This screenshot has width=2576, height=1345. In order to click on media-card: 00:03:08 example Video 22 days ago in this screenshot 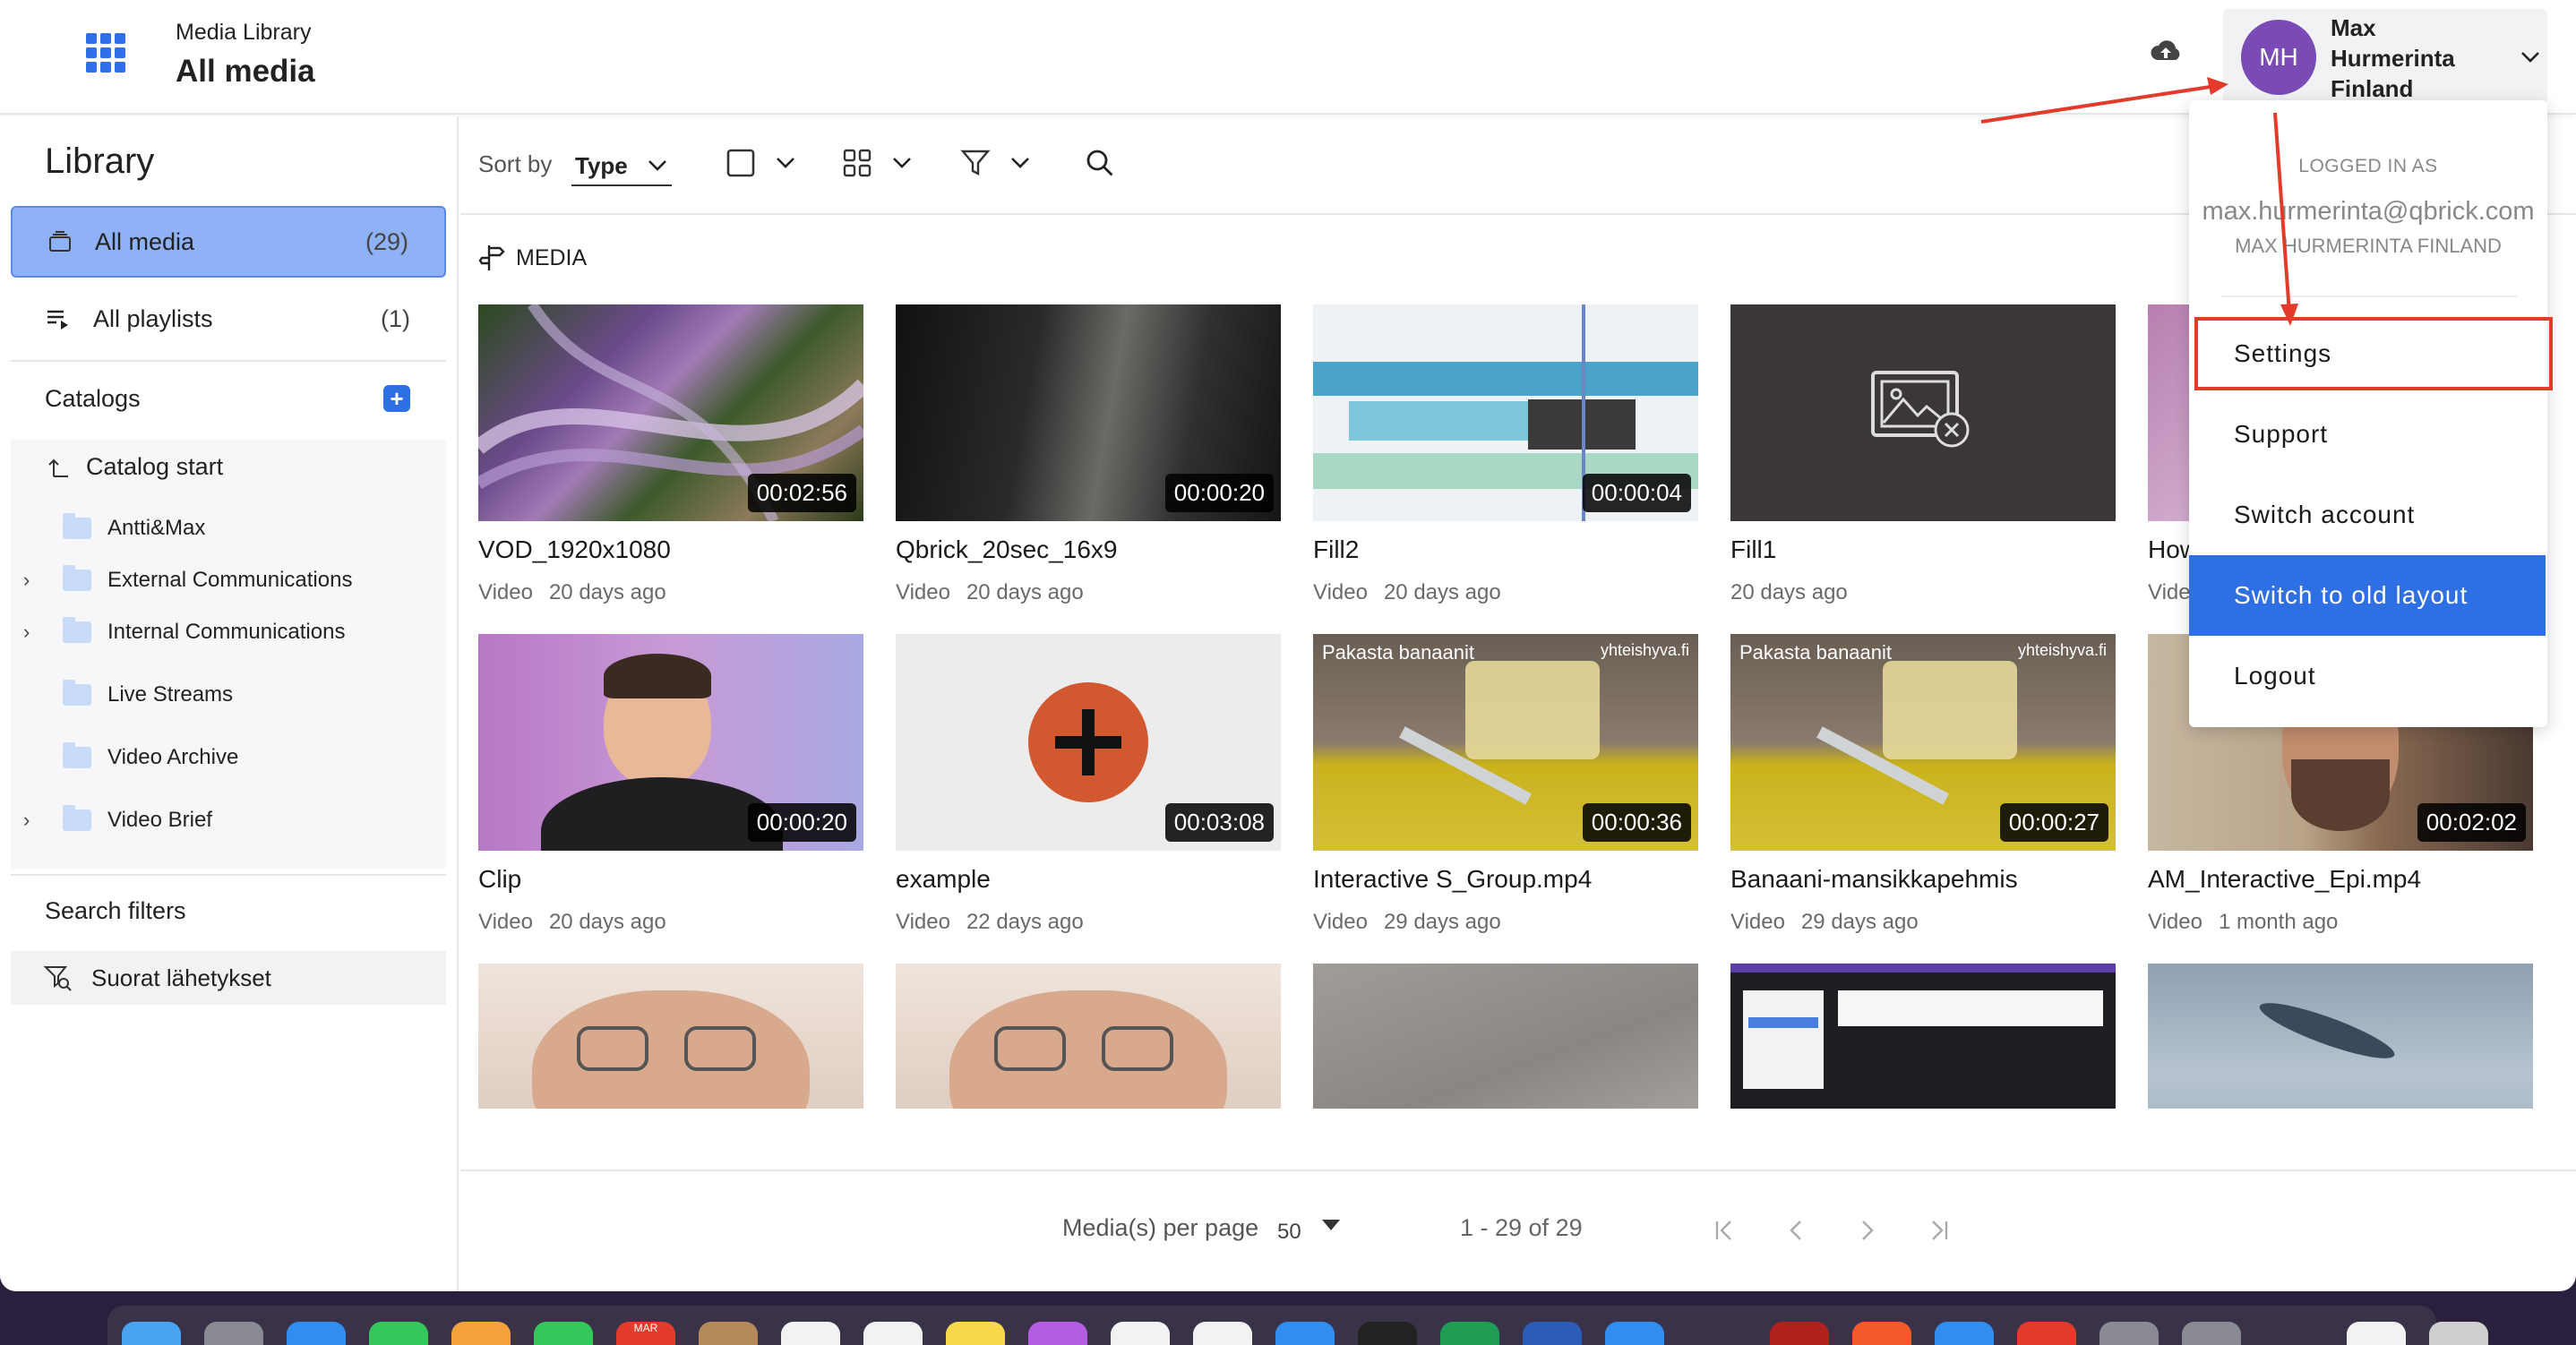, I will do `click(1088, 784)`.